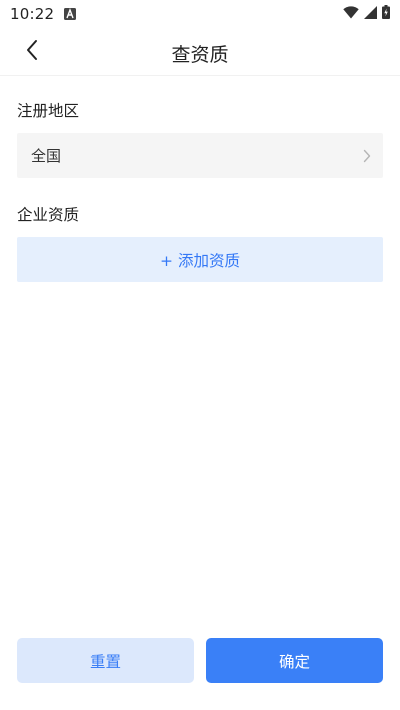 The image size is (400, 710). Describe the element at coordinates (200, 259) in the screenshot. I see `add-qualification-button: + 添加资质` at that location.